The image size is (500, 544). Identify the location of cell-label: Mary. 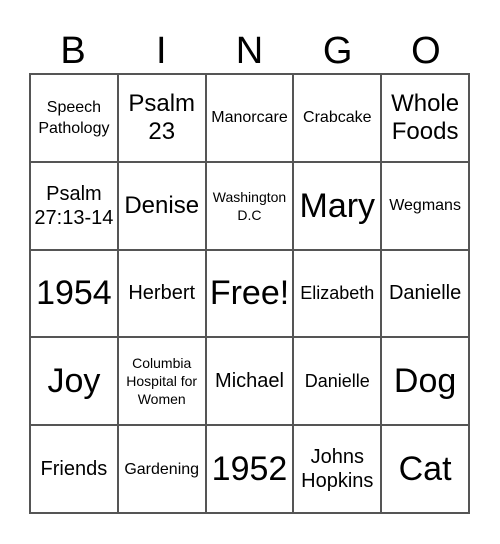
(337, 205).